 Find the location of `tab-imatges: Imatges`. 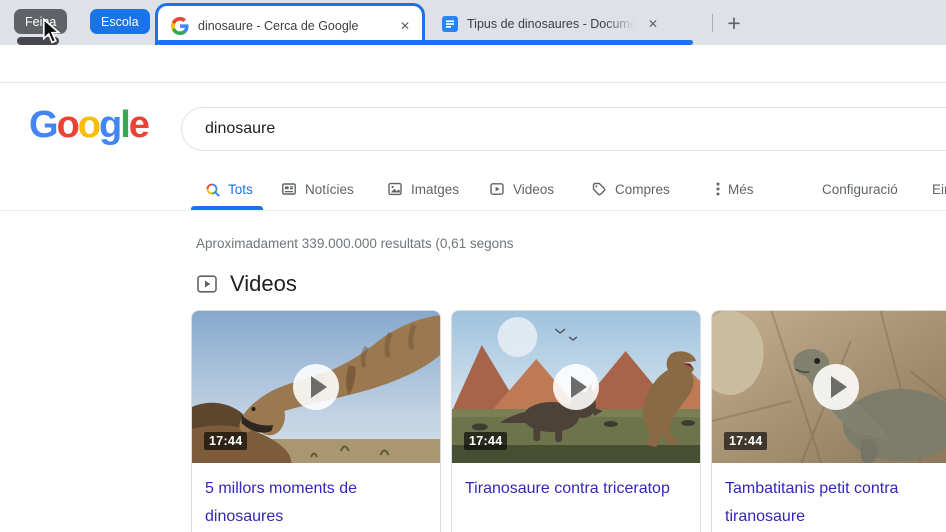

tab-imatges: Imatges is located at coordinates (423, 189).